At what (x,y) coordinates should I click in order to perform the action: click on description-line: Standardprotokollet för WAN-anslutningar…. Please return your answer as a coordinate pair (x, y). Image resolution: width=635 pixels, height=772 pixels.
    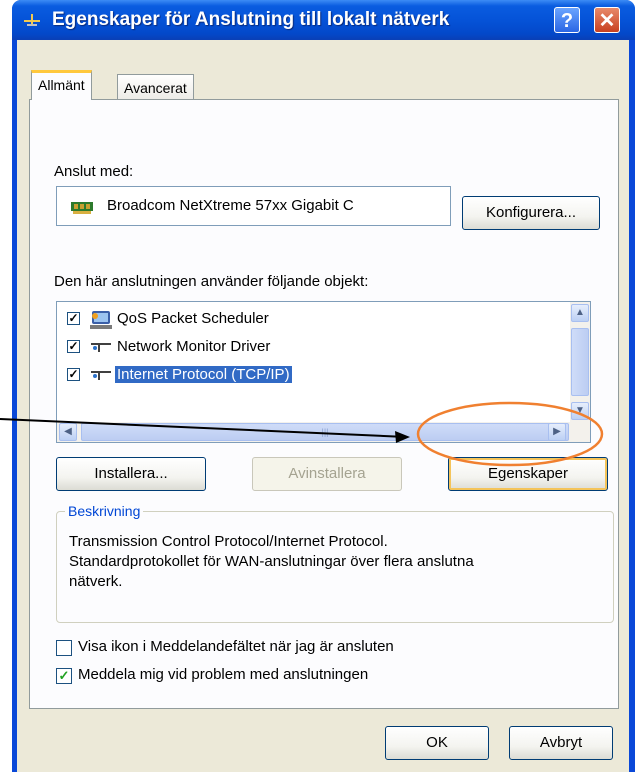
    Looking at the image, I should click on (271, 561).